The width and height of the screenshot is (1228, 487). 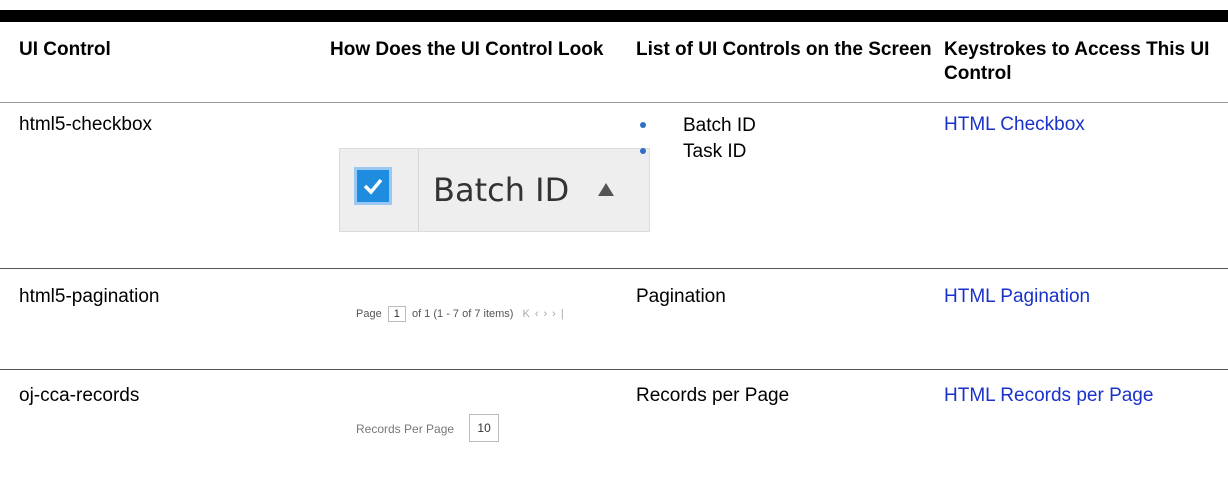 What do you see at coordinates (606, 189) in the screenshot?
I see `sort-ascending-icon` at bounding box center [606, 189].